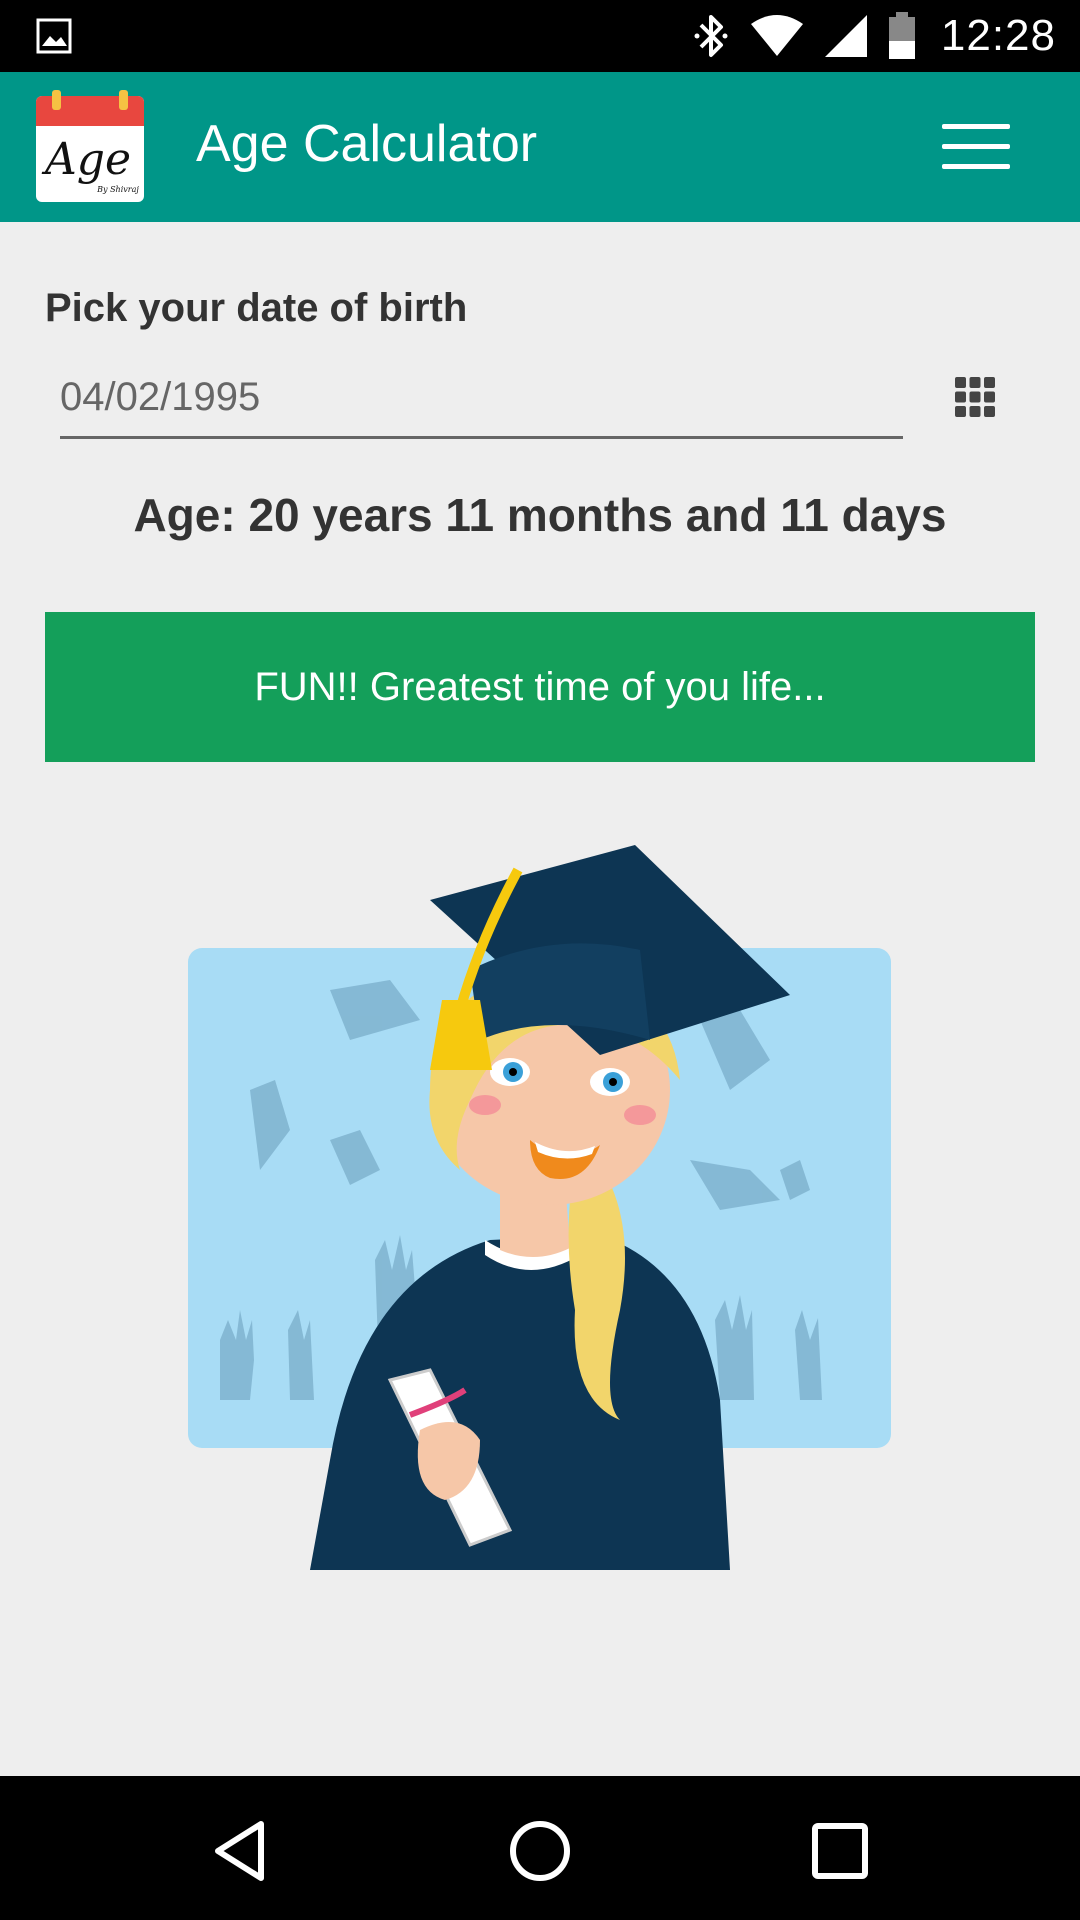 The height and width of the screenshot is (1920, 1080). I want to click on app-title: Age Calculator, so click(367, 144).